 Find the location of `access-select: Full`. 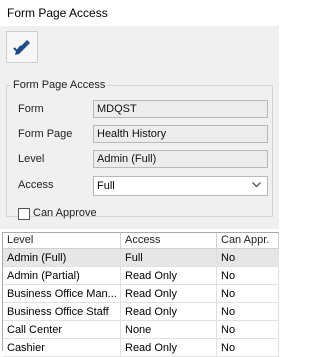

access-select: Full is located at coordinates (180, 186).